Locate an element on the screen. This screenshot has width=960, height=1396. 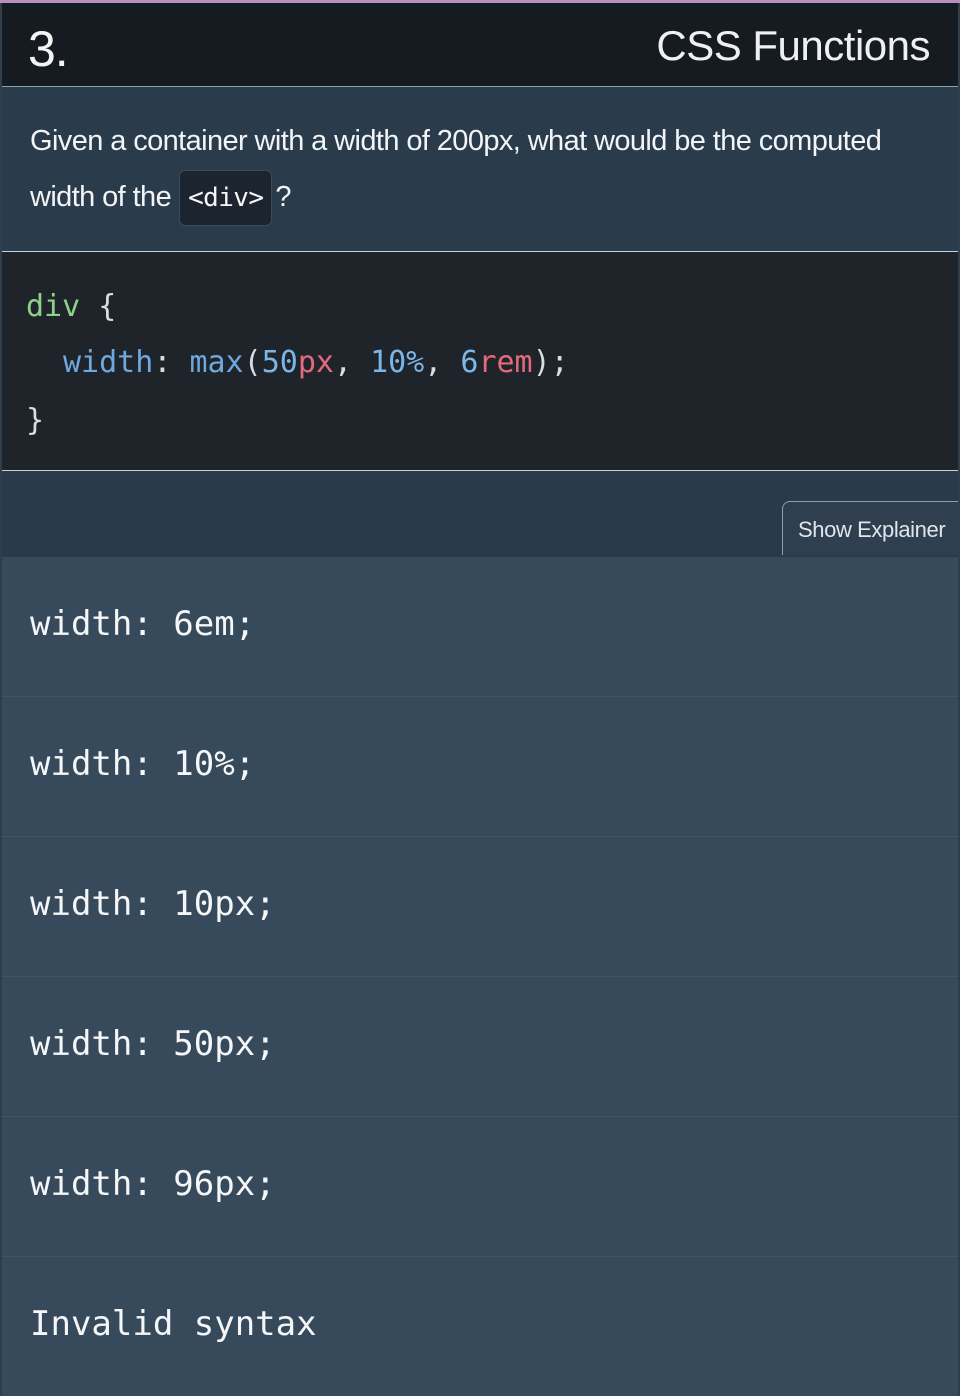
code-selector: div is located at coordinates (53, 306).